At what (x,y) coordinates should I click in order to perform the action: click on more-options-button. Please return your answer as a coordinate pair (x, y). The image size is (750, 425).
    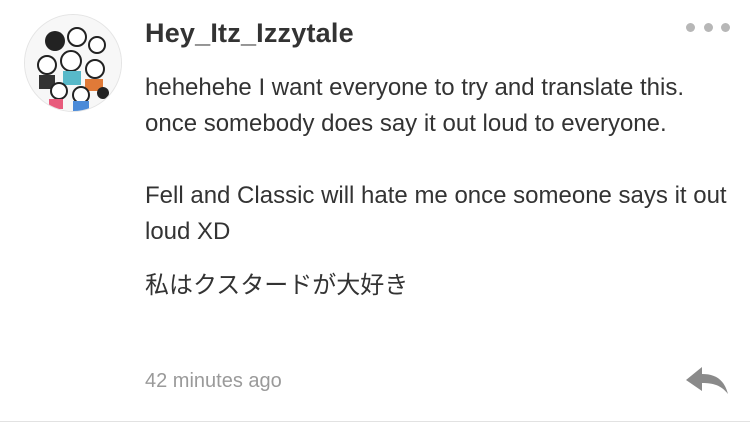
    Looking at the image, I should click on (708, 27).